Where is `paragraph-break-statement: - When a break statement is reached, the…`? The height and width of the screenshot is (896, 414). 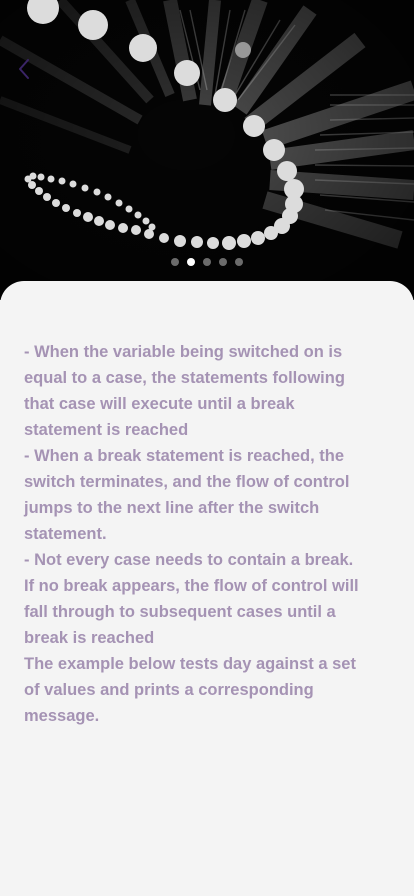 paragraph-break-statement: - When a break statement is reached, the… is located at coordinates (187, 495).